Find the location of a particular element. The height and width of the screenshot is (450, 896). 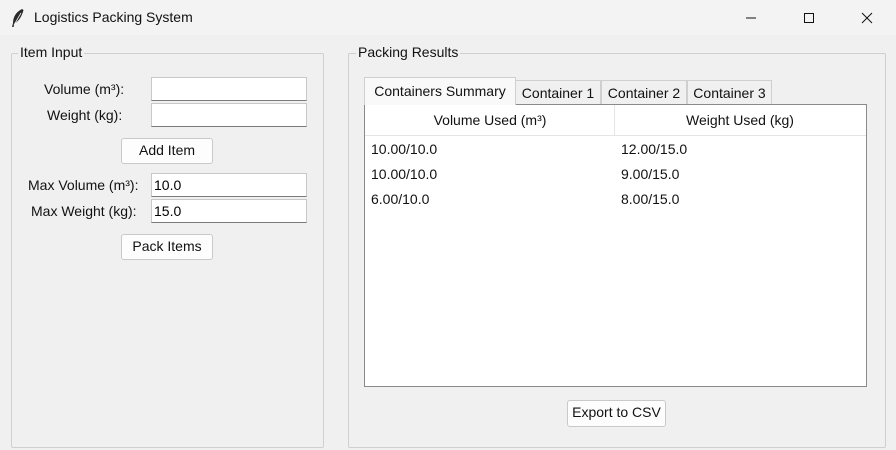

tab-container-2: Container 2 is located at coordinates (644, 92).